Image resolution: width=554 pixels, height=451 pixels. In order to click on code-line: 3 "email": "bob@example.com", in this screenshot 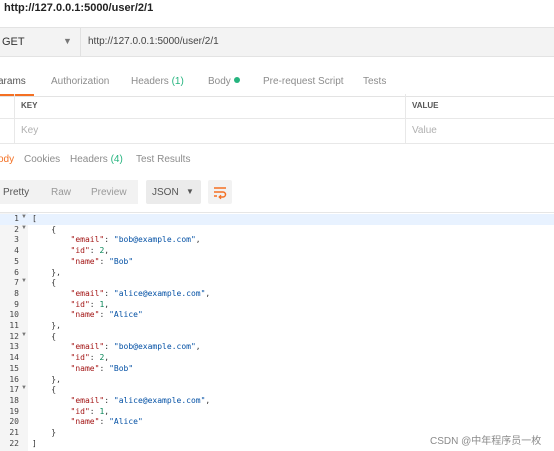, I will do `click(277, 240)`.